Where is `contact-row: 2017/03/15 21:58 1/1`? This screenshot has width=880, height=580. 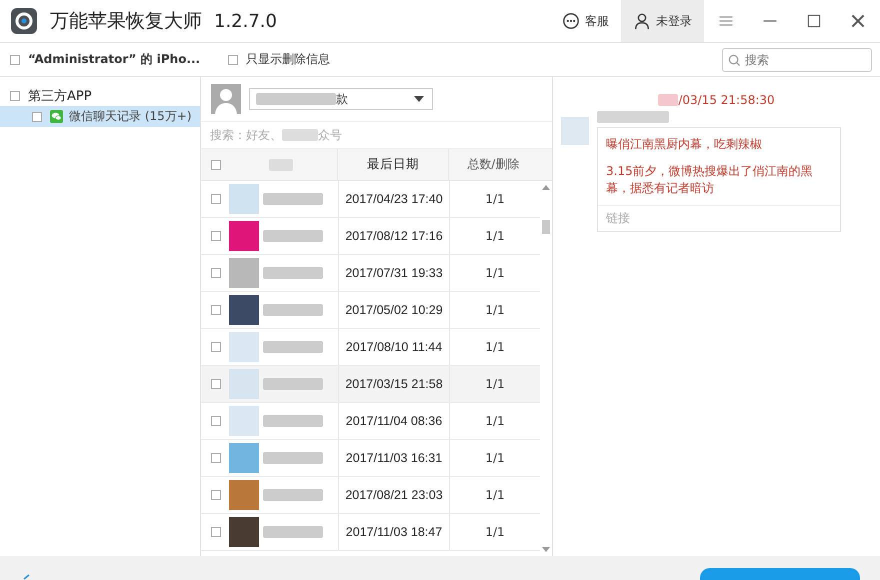
contact-row: 2017/03/15 21:58 1/1 is located at coordinates (370, 384).